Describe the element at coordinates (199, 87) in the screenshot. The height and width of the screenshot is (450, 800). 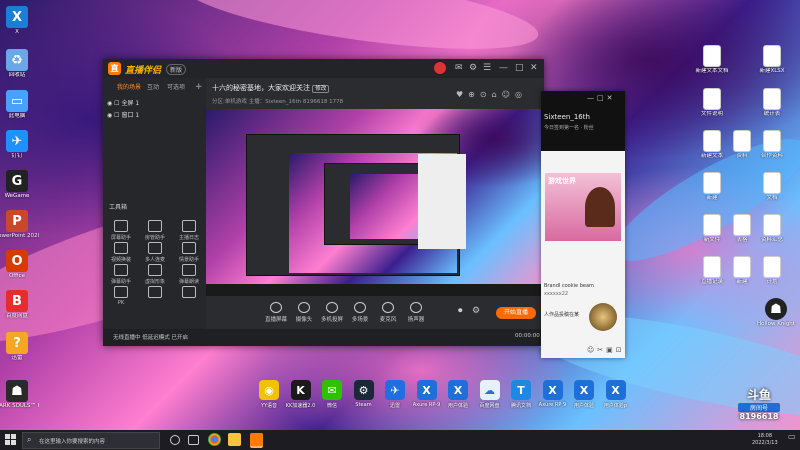
I see `add-scene-icon: +` at that location.